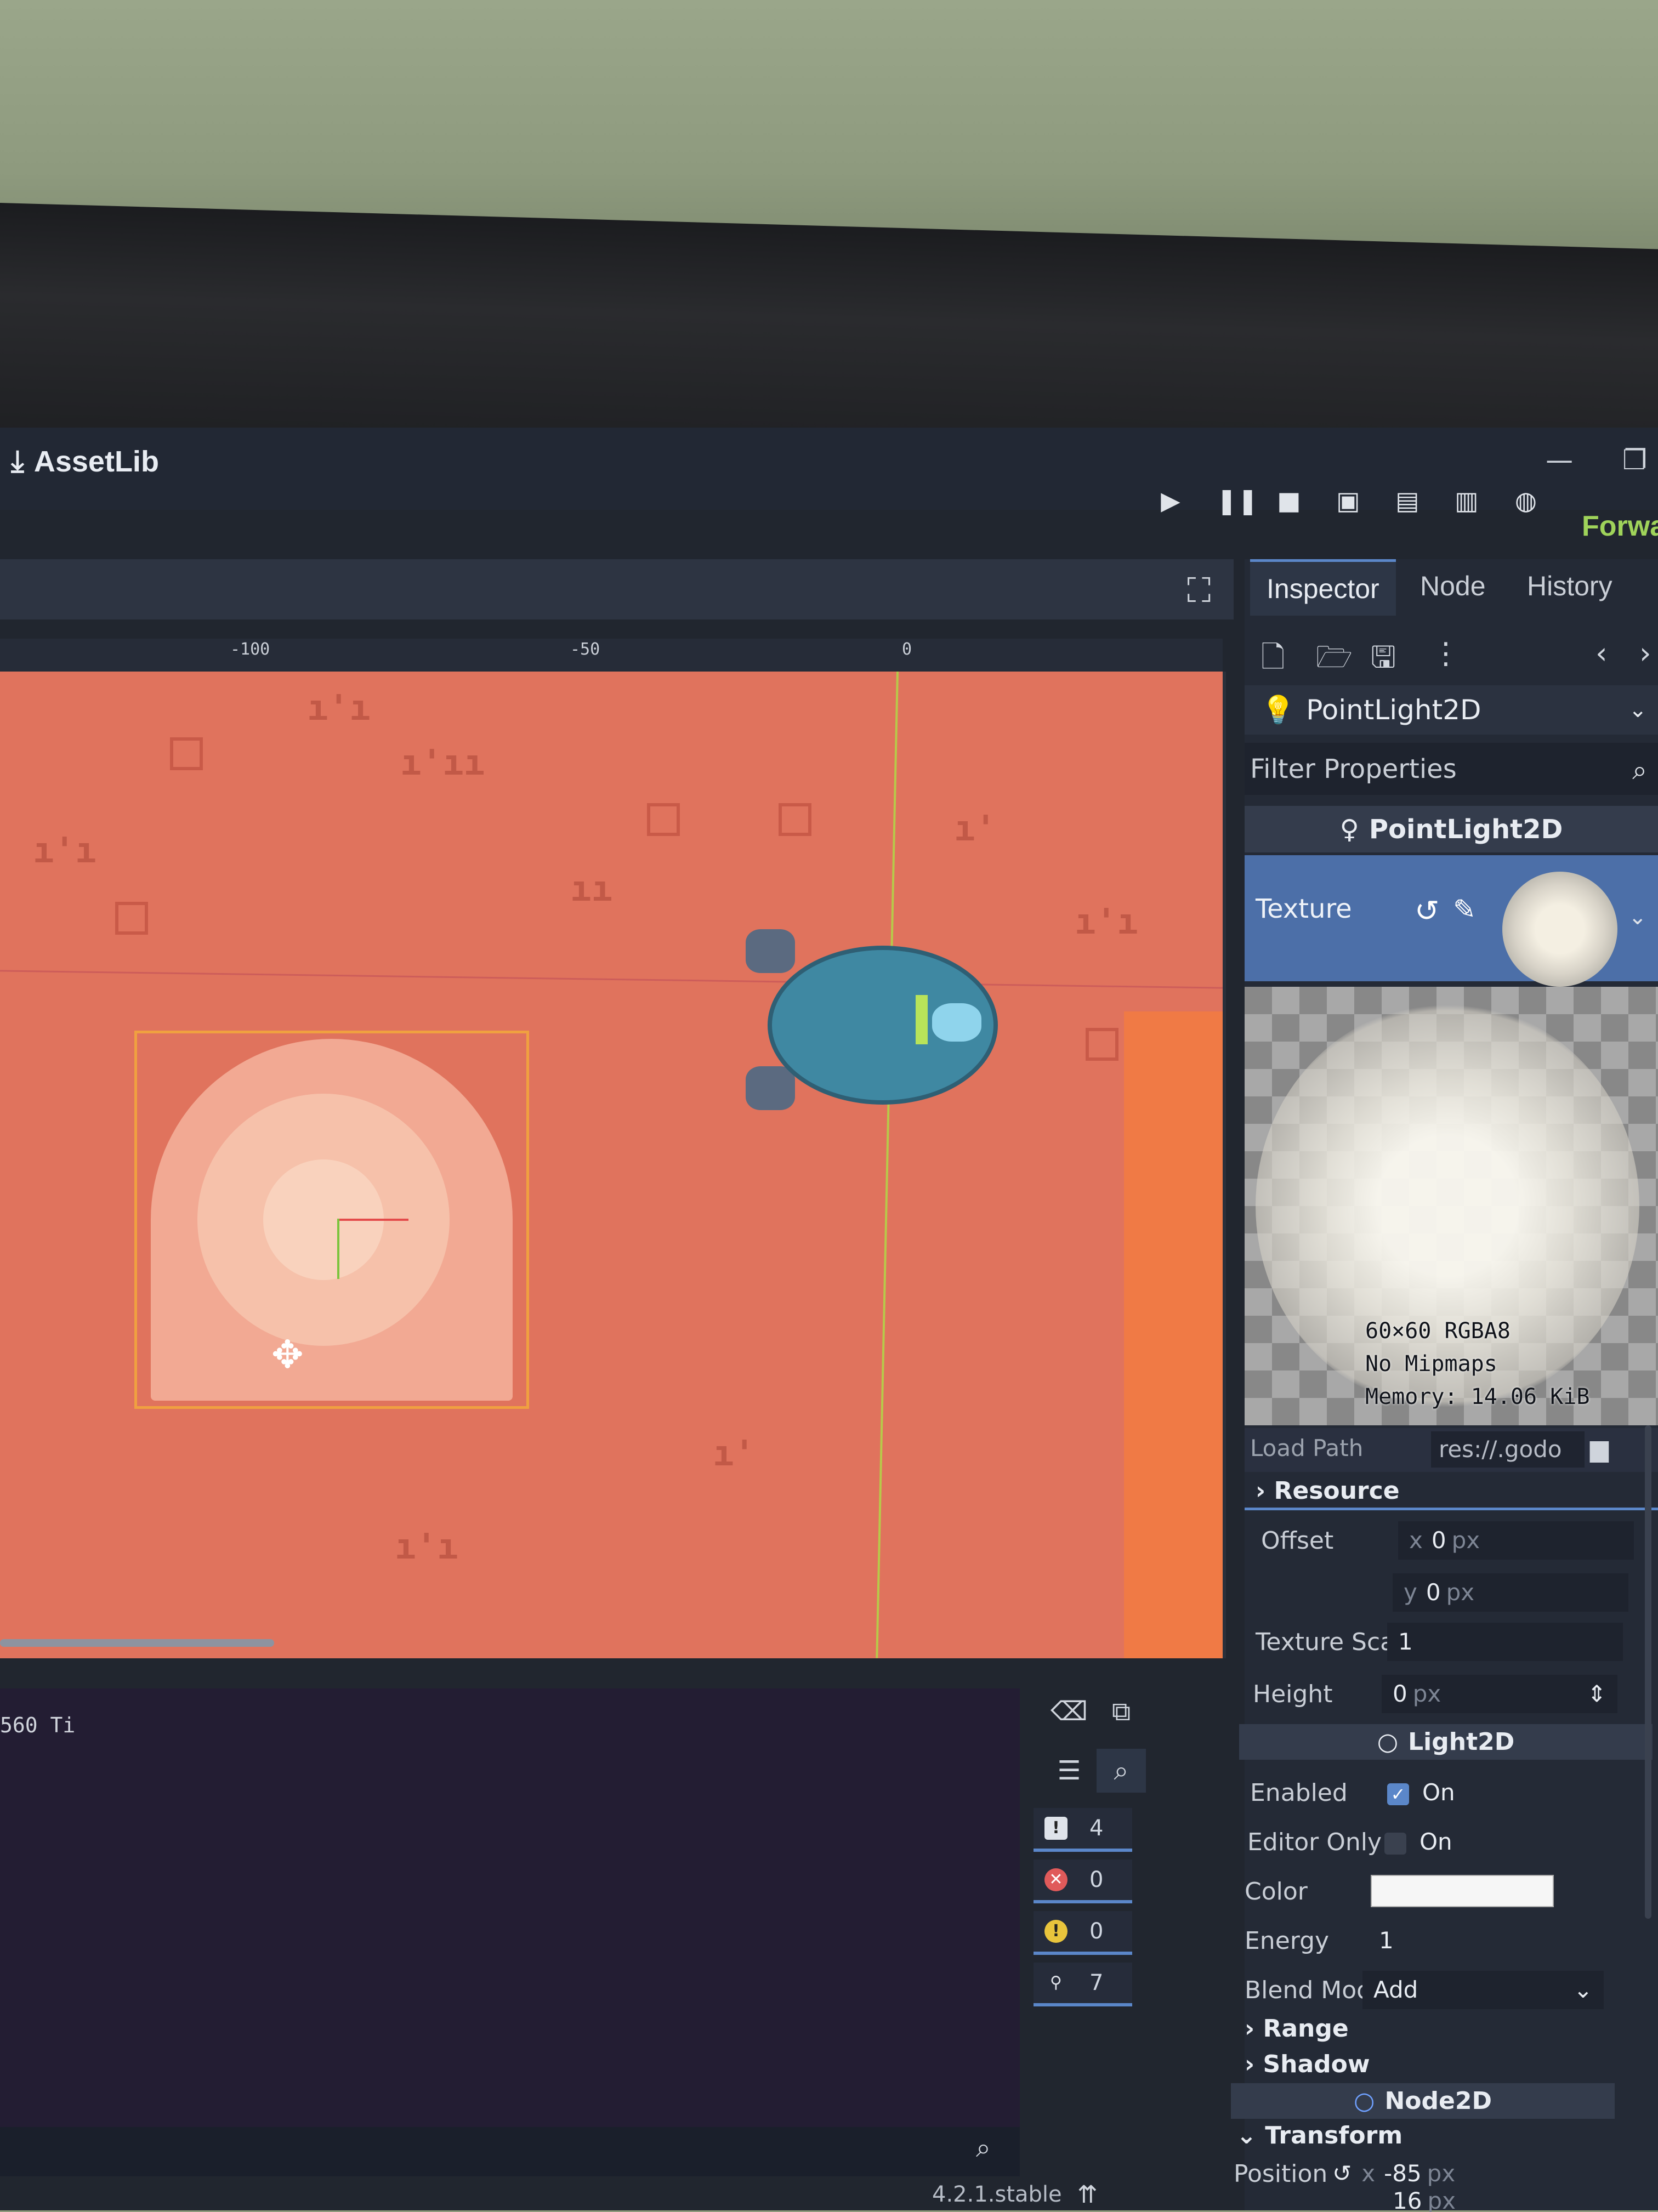 Image resolution: width=1658 pixels, height=2212 pixels. Describe the element at coordinates (770, 1088) in the screenshot. I see `player-fin` at that location.